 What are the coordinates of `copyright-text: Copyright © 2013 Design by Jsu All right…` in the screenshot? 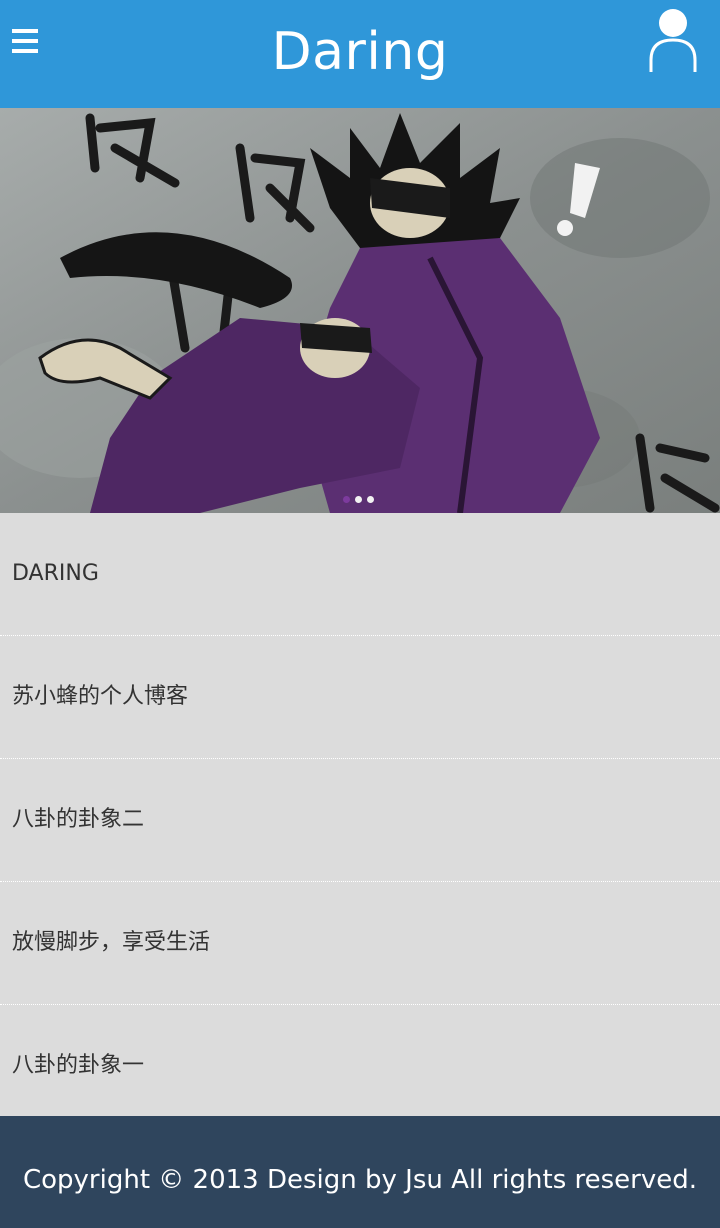 It's located at (360, 1180).